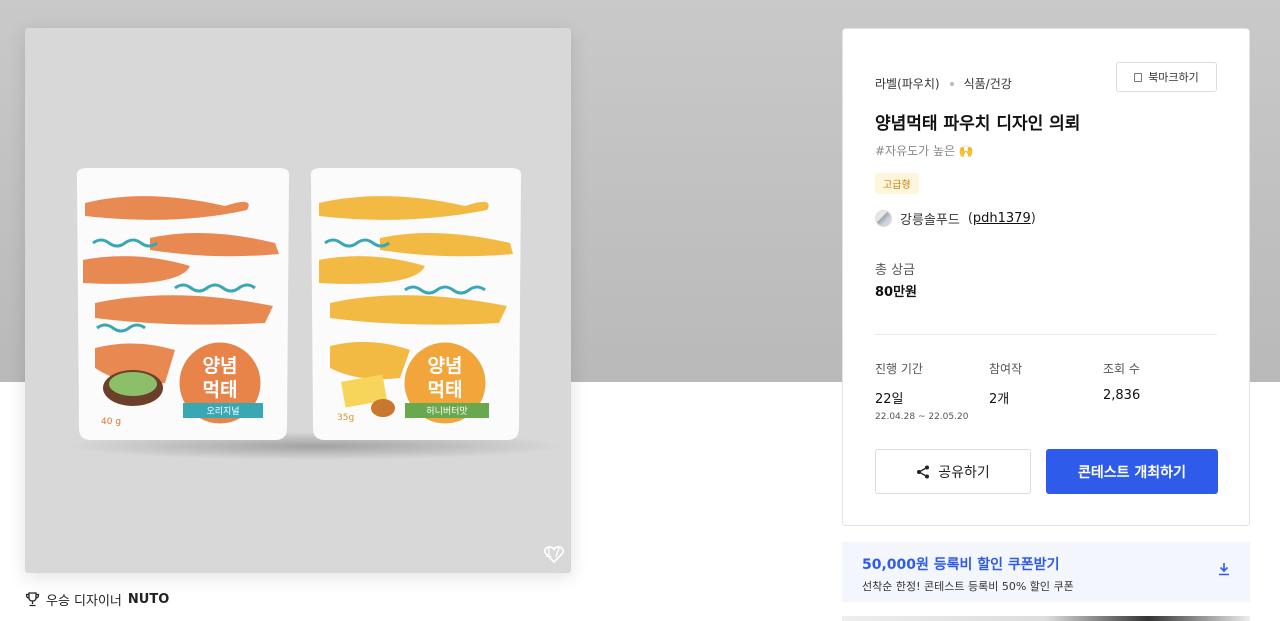 This screenshot has width=1280, height=621. I want to click on winner-designer: 우승 디자이너 NUTO, so click(97, 599).